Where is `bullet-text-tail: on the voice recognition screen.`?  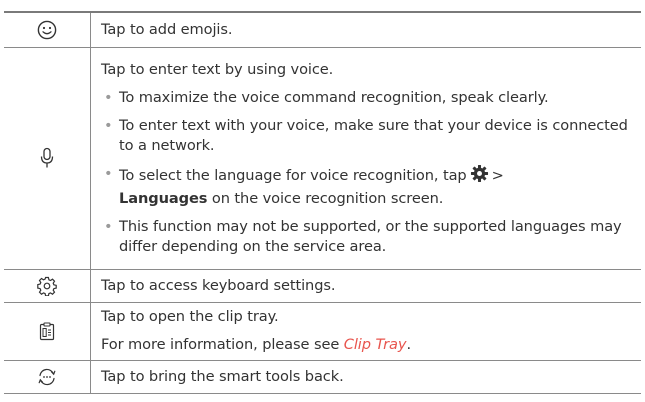 bullet-text-tail: on the voice recognition screen. is located at coordinates (327, 198).